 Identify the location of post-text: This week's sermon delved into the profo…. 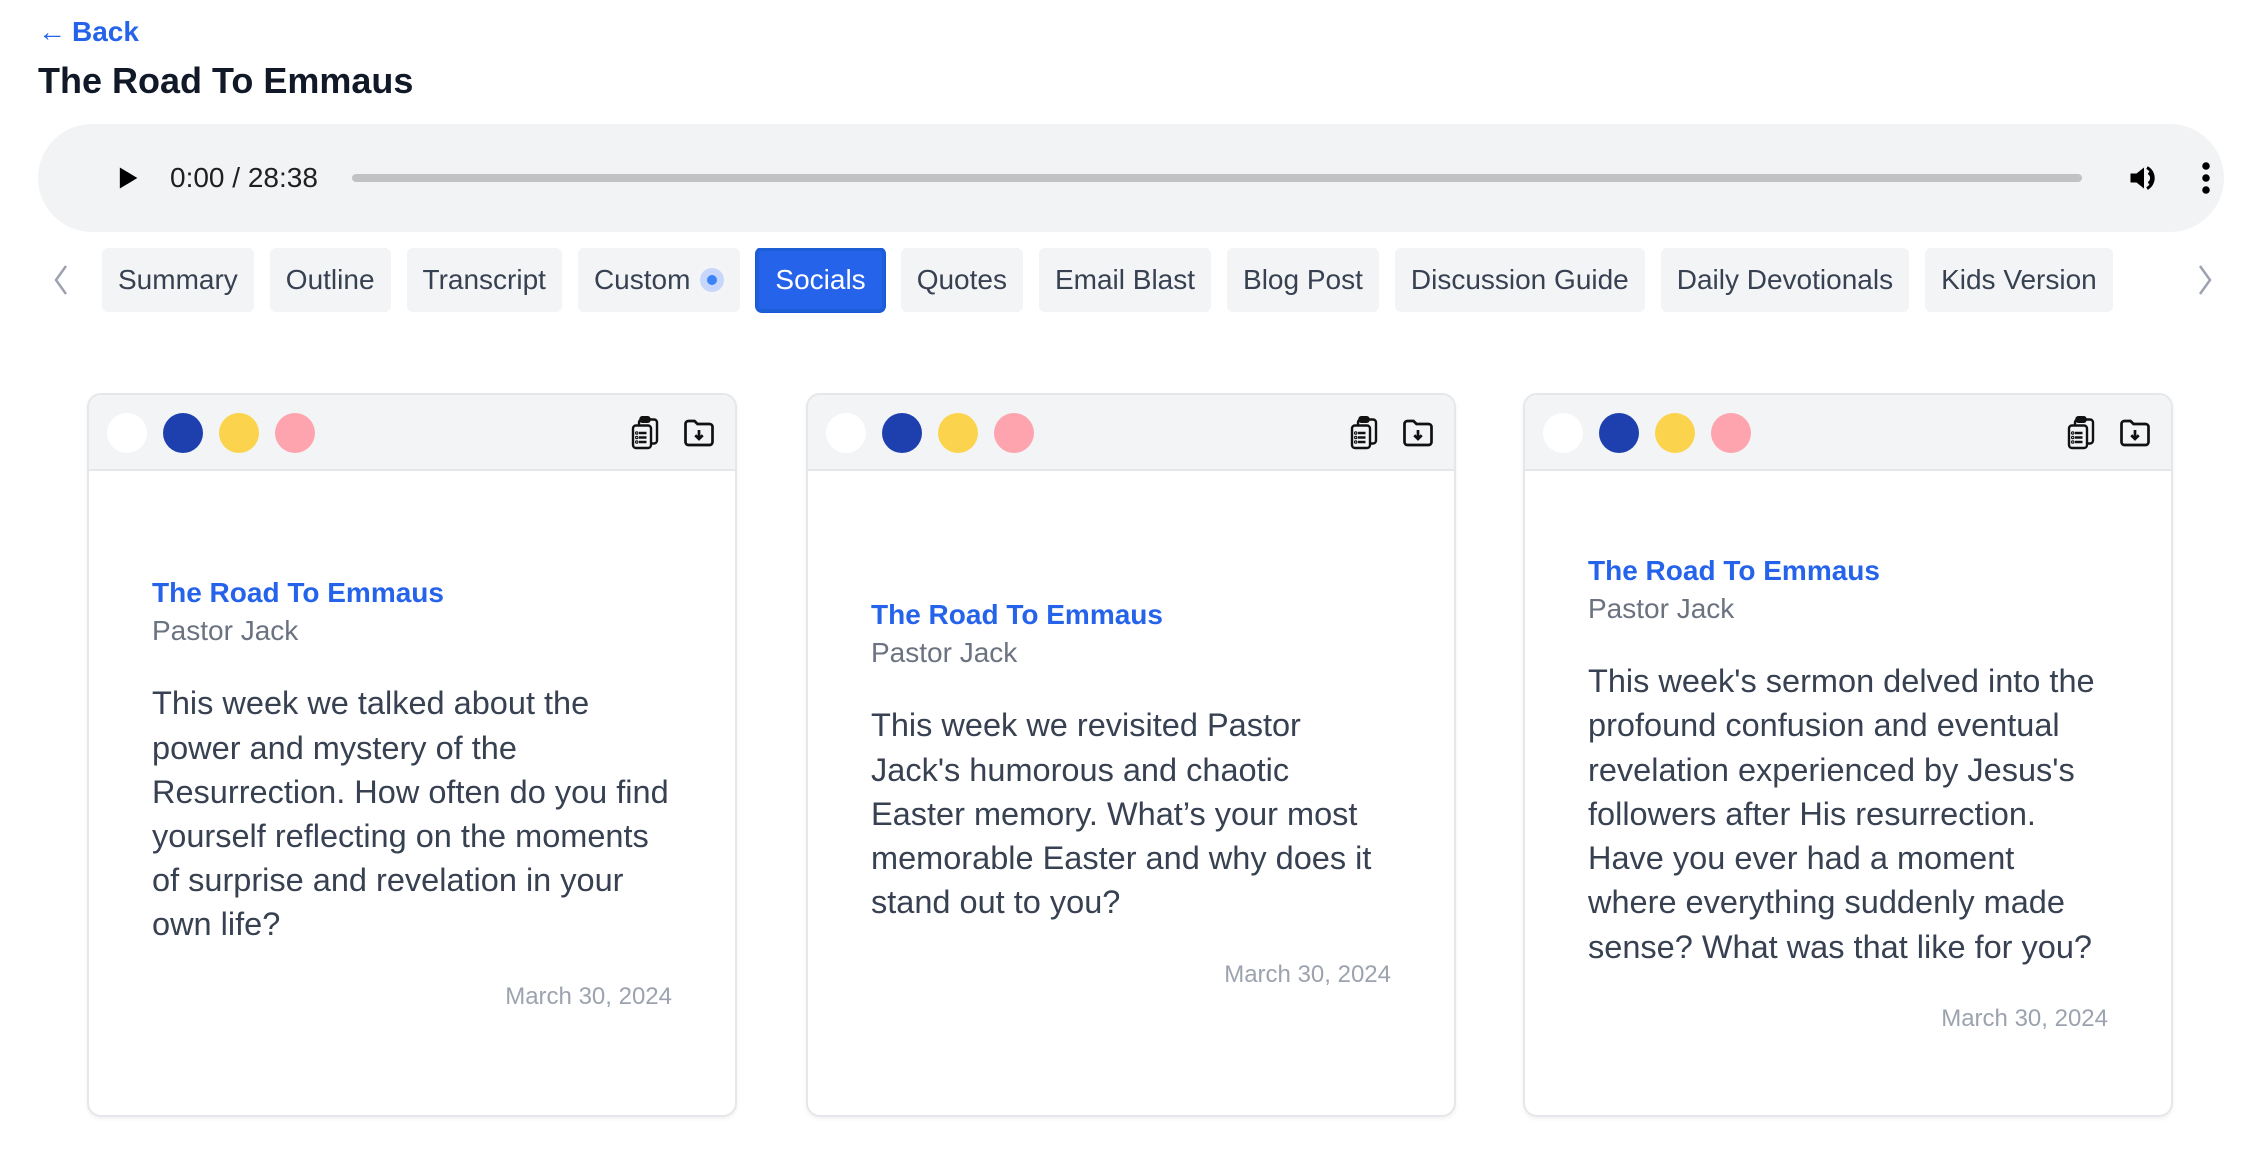
(1841, 814).